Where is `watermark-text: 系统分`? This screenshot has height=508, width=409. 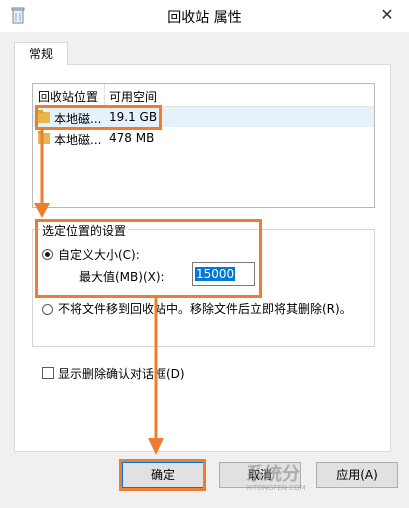 watermark-text: 系统分 is located at coordinates (273, 474).